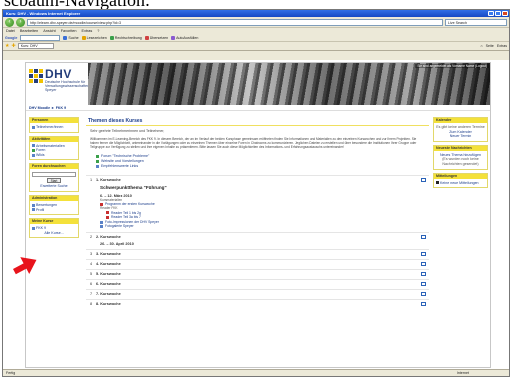 This screenshot has width=512, height=377. Describe the element at coordinates (91, 304) in the screenshot. I see `week-number: 8` at that location.